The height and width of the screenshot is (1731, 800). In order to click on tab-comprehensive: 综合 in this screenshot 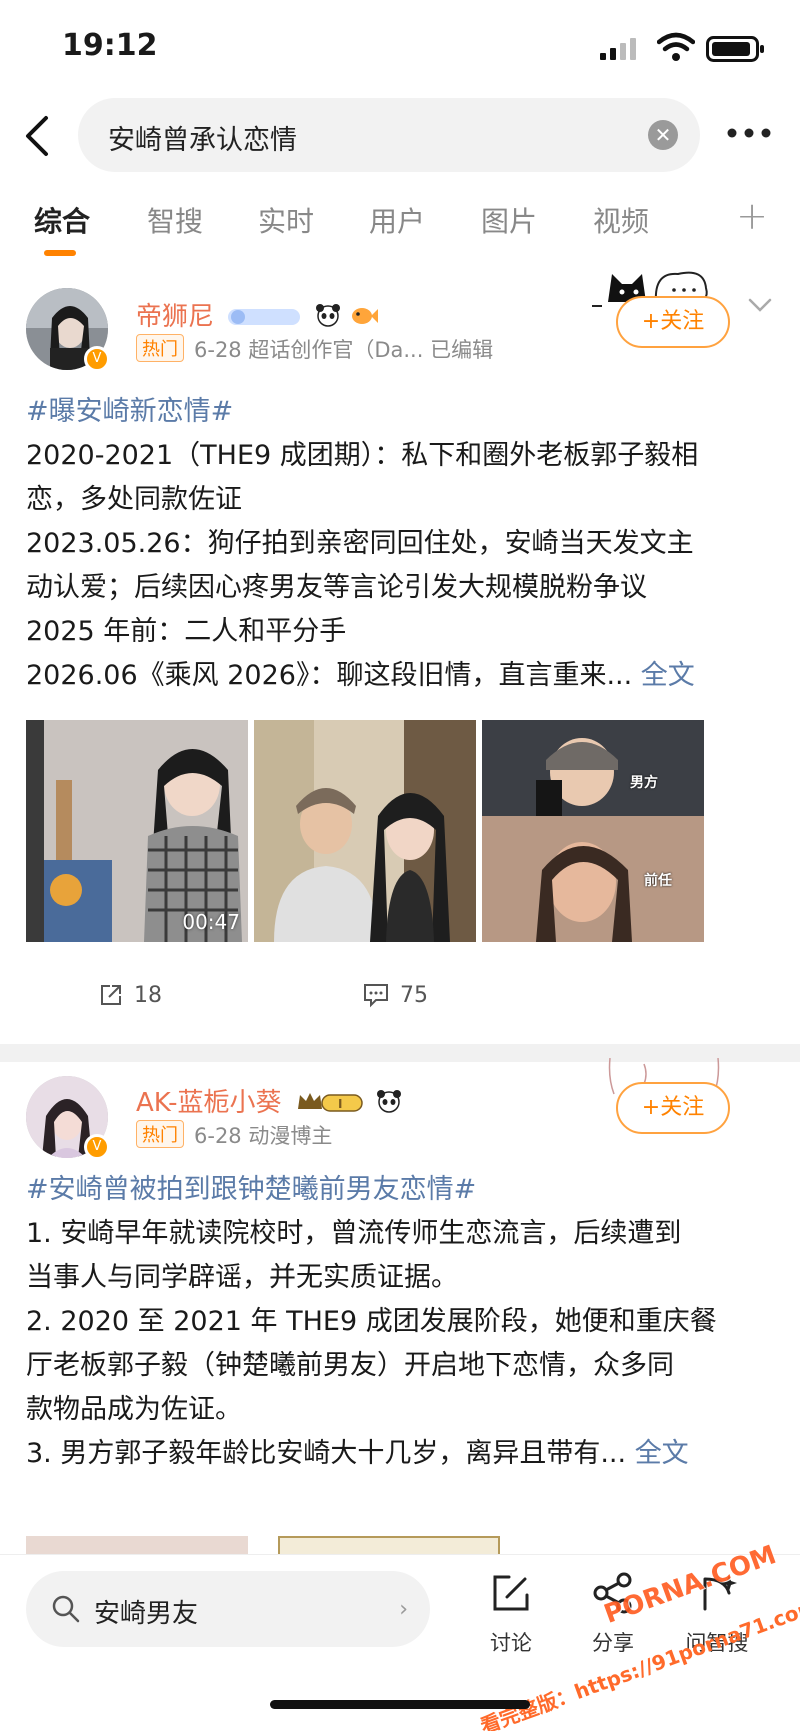, I will do `click(62, 220)`.